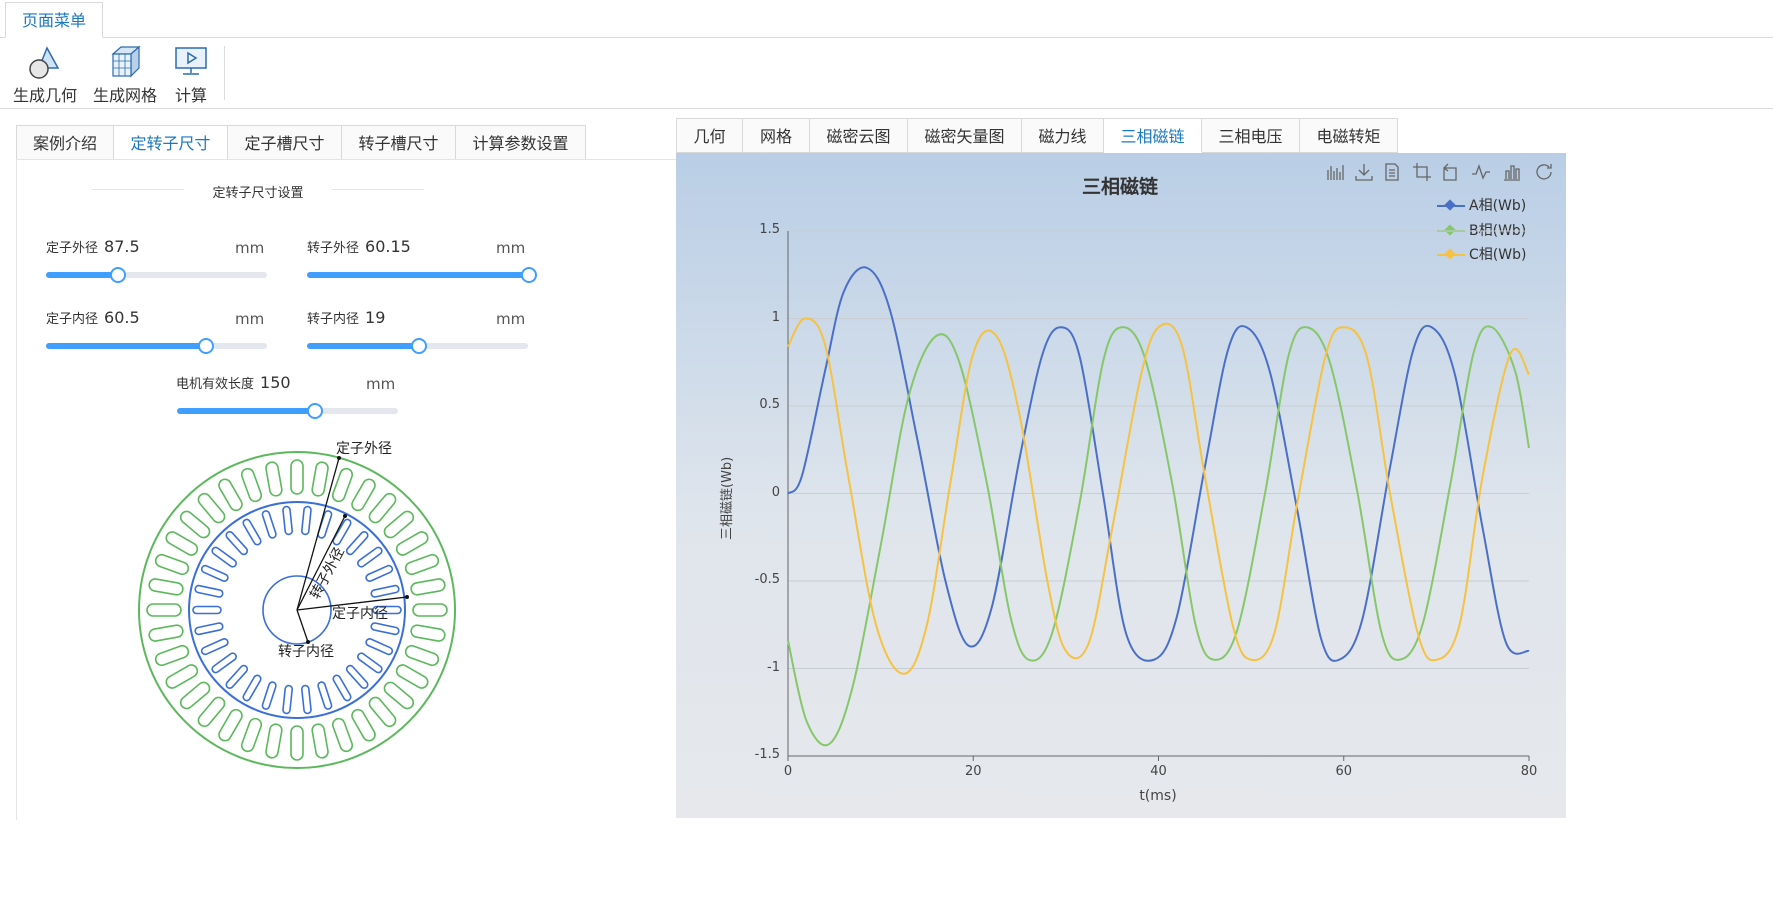 The height and width of the screenshot is (921, 1773). Describe the element at coordinates (769, 229) in the screenshot. I see `y-tick-label: 1.5` at that location.